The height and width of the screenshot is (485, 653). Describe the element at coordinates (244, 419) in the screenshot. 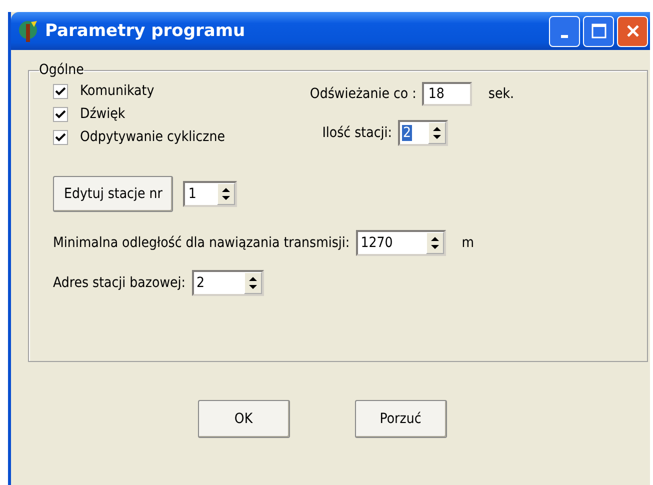

I see `dialog-button: OK` at that location.